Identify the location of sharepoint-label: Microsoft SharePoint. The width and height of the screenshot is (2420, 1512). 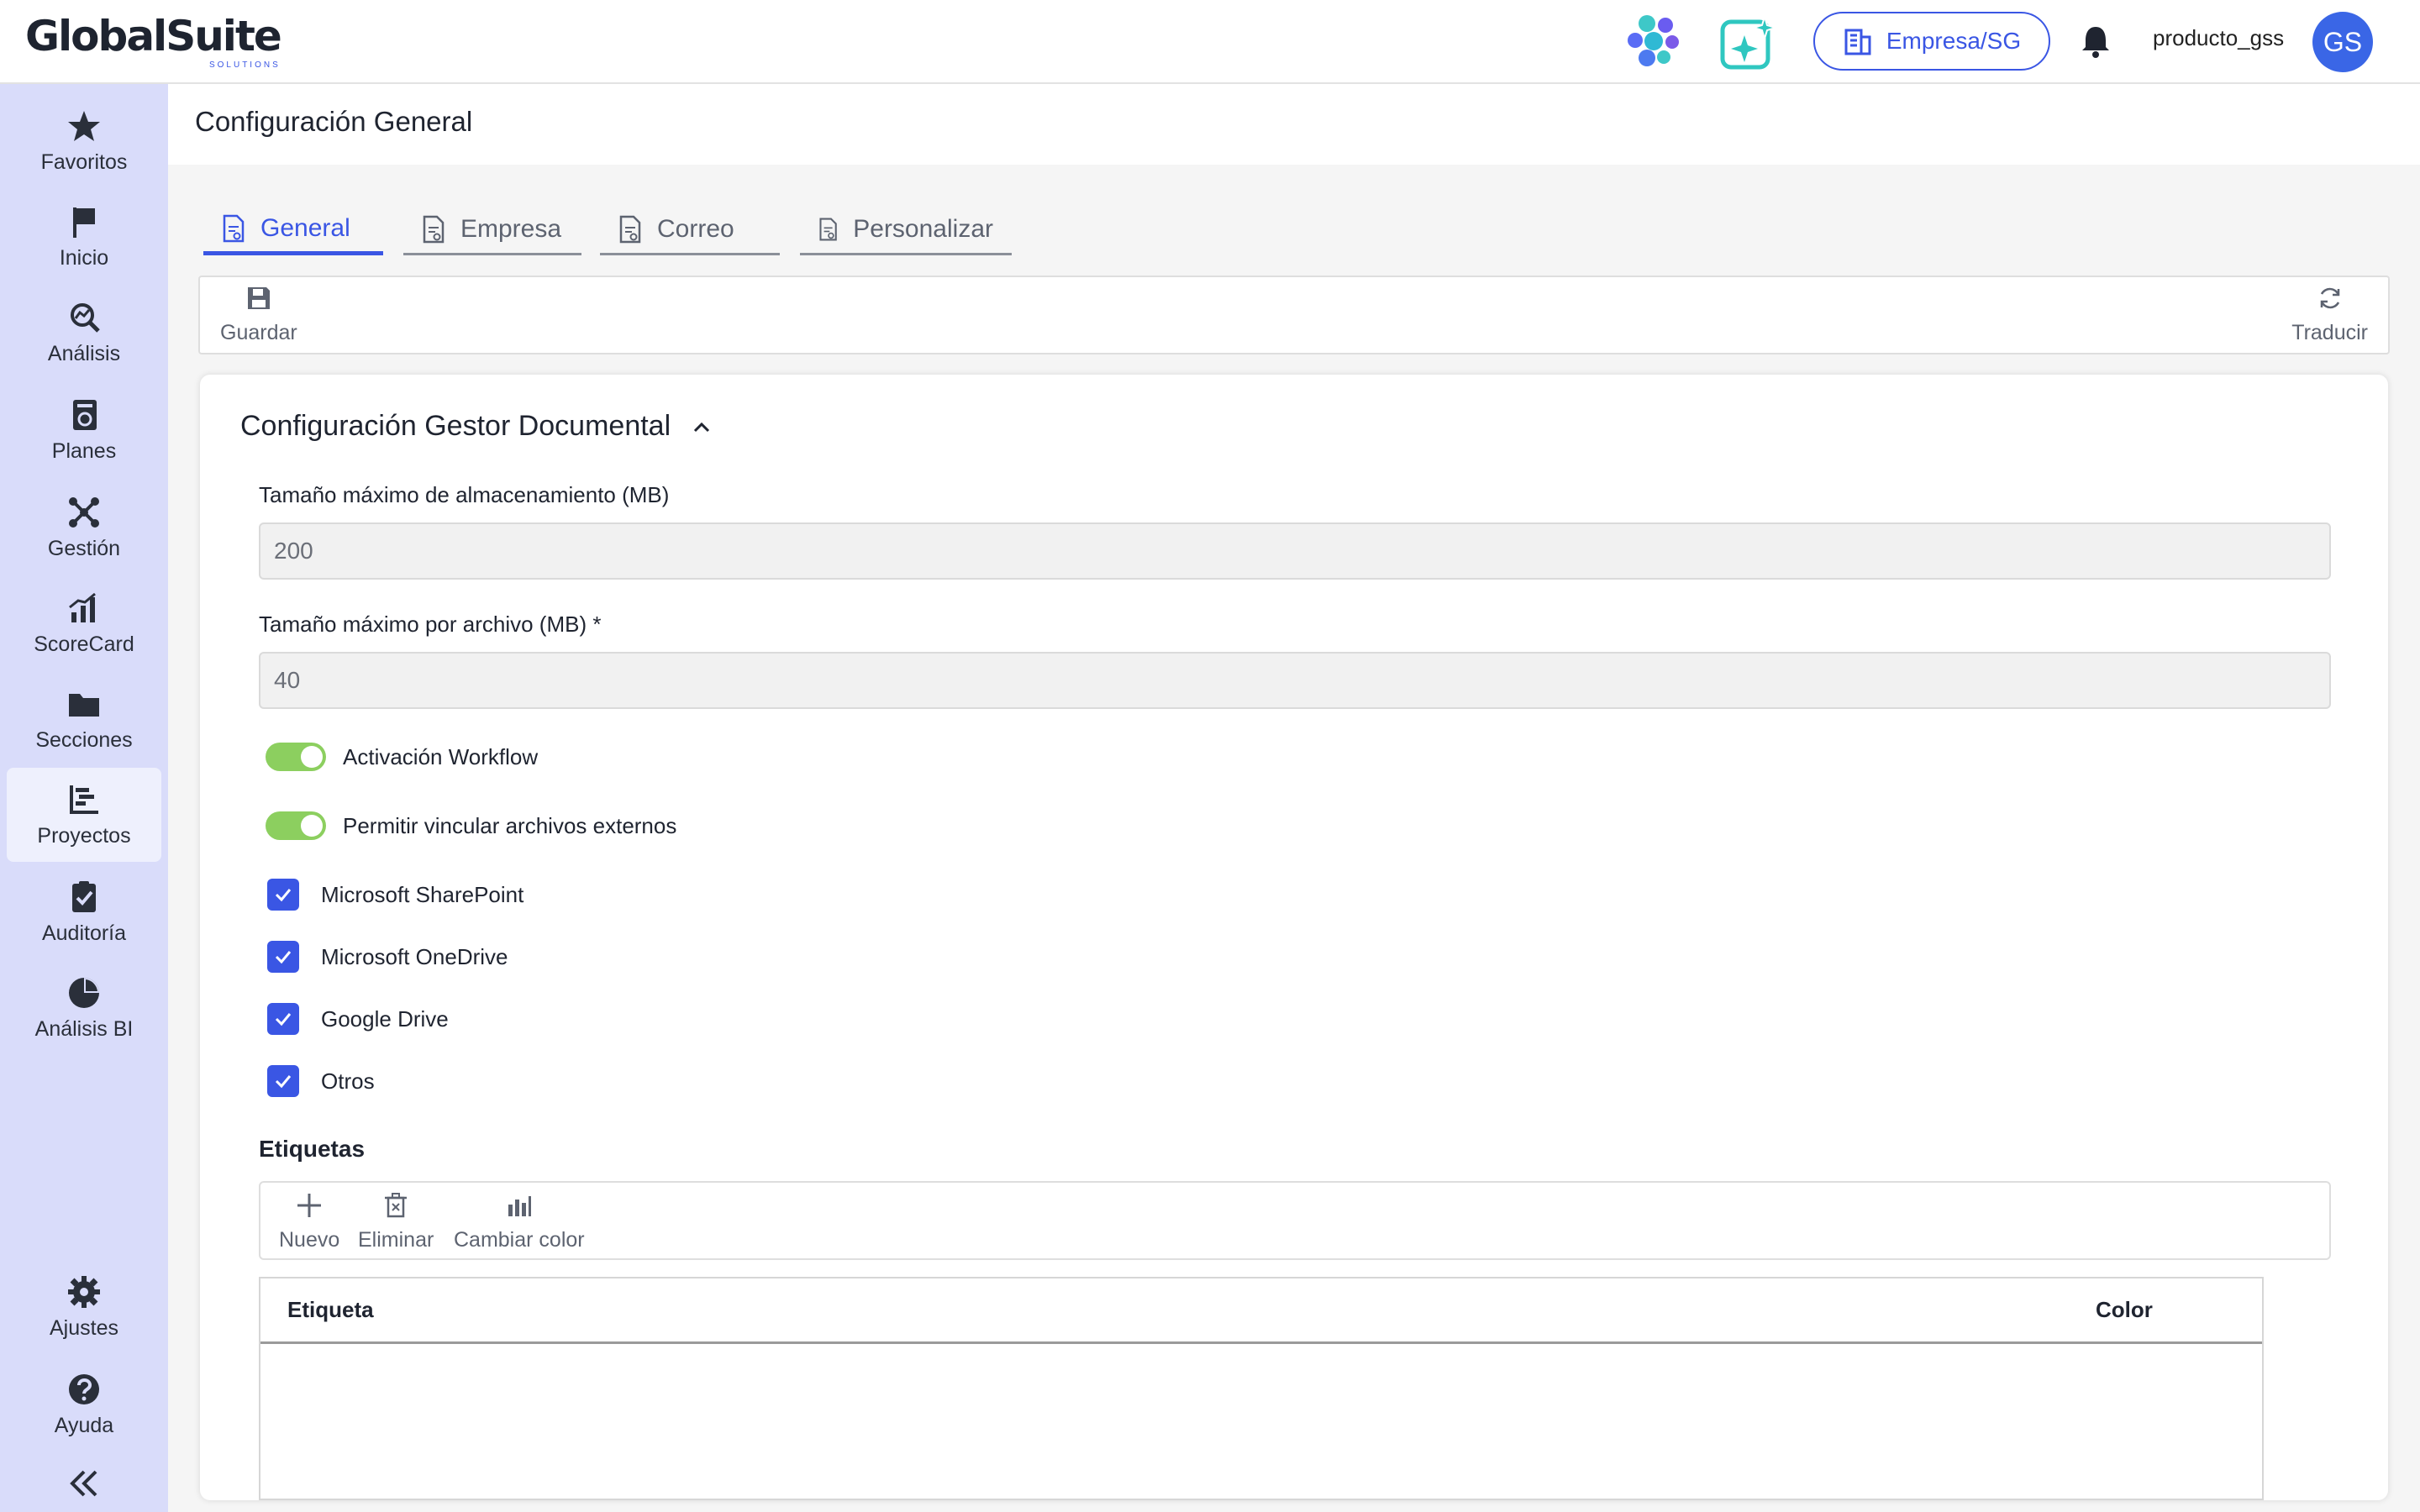
(422, 894).